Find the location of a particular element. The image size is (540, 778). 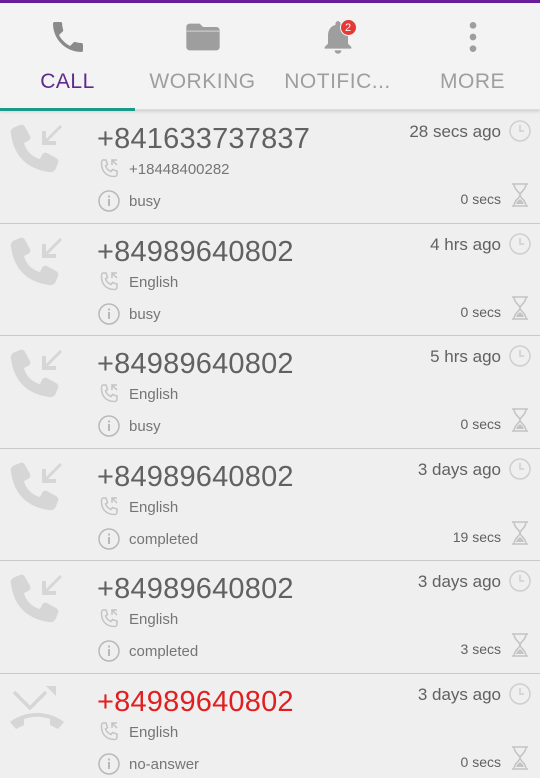

bell-icon: 2 is located at coordinates (338, 37).